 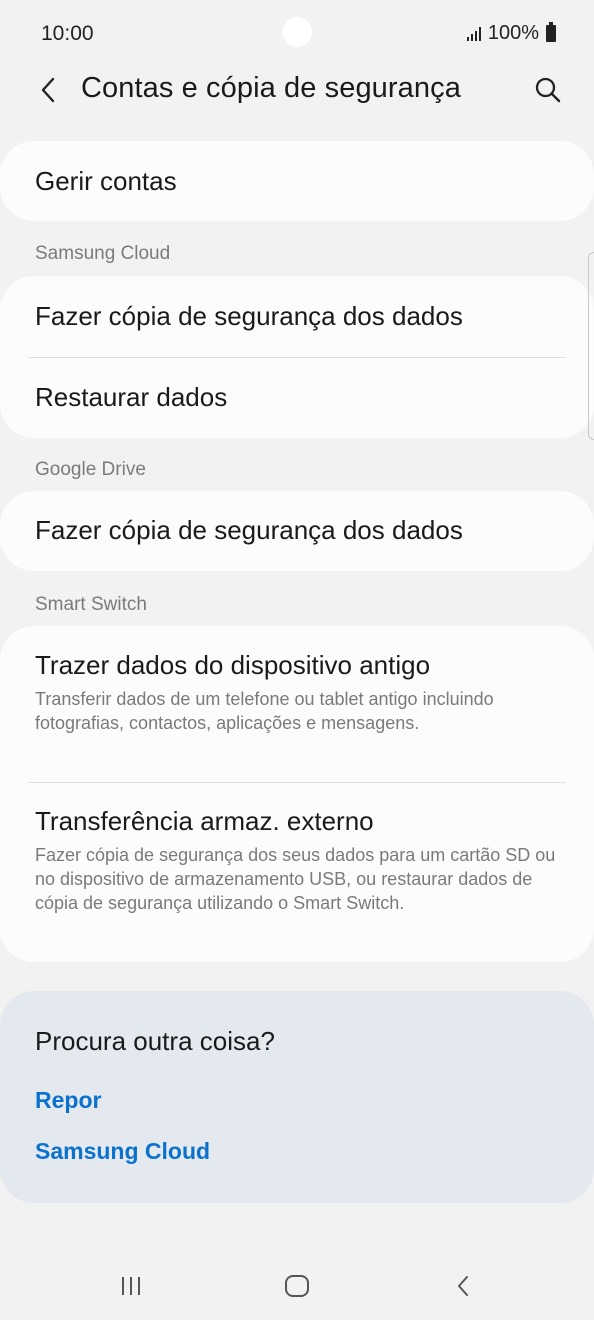 I want to click on nav-back-button, so click(x=463, y=1286).